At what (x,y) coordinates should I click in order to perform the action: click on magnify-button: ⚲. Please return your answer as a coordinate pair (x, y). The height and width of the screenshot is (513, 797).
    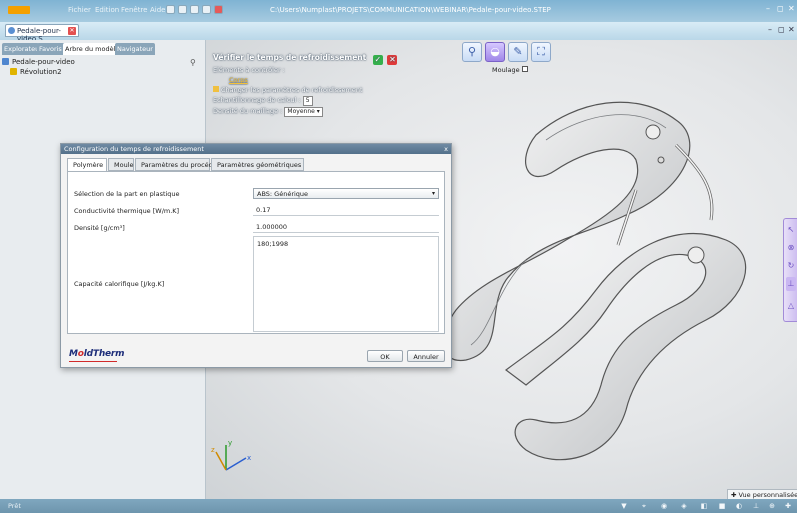
    Looking at the image, I should click on (472, 52).